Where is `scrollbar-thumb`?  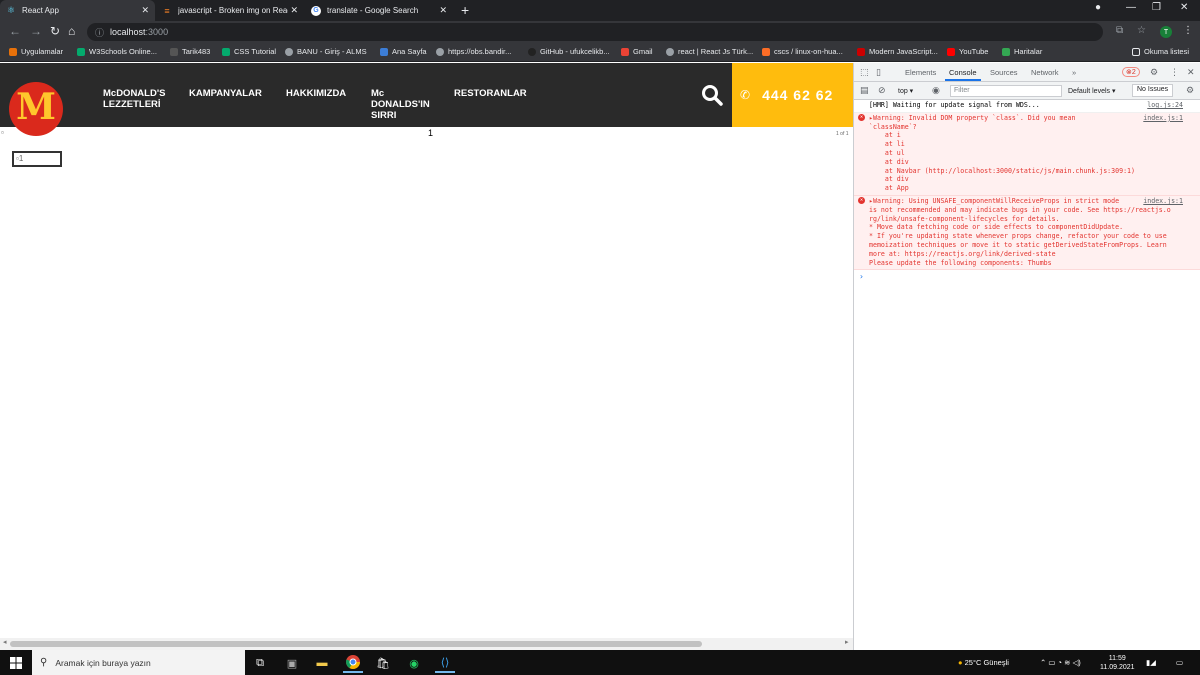 scrollbar-thumb is located at coordinates (356, 644).